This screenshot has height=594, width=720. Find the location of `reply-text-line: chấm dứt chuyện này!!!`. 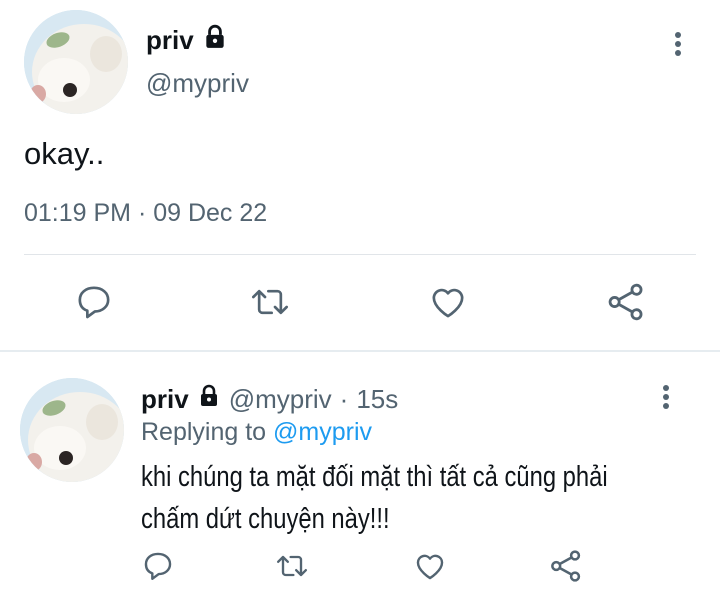

reply-text-line: chấm dứt chuyện này!!! is located at coordinates (265, 519).